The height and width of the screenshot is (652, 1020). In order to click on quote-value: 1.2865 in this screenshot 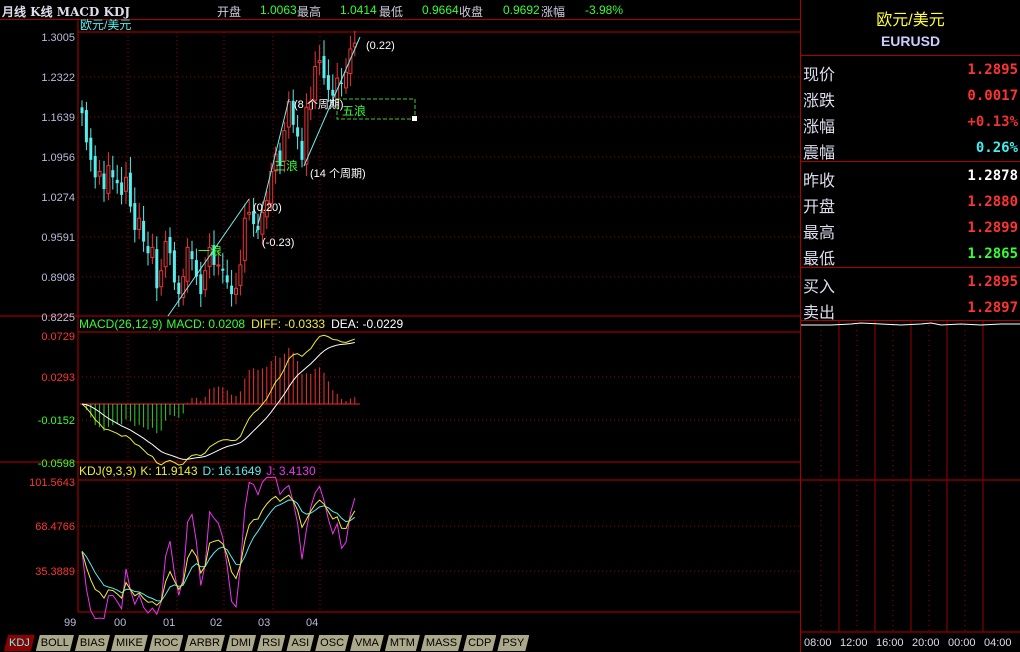, I will do `click(992, 254)`.